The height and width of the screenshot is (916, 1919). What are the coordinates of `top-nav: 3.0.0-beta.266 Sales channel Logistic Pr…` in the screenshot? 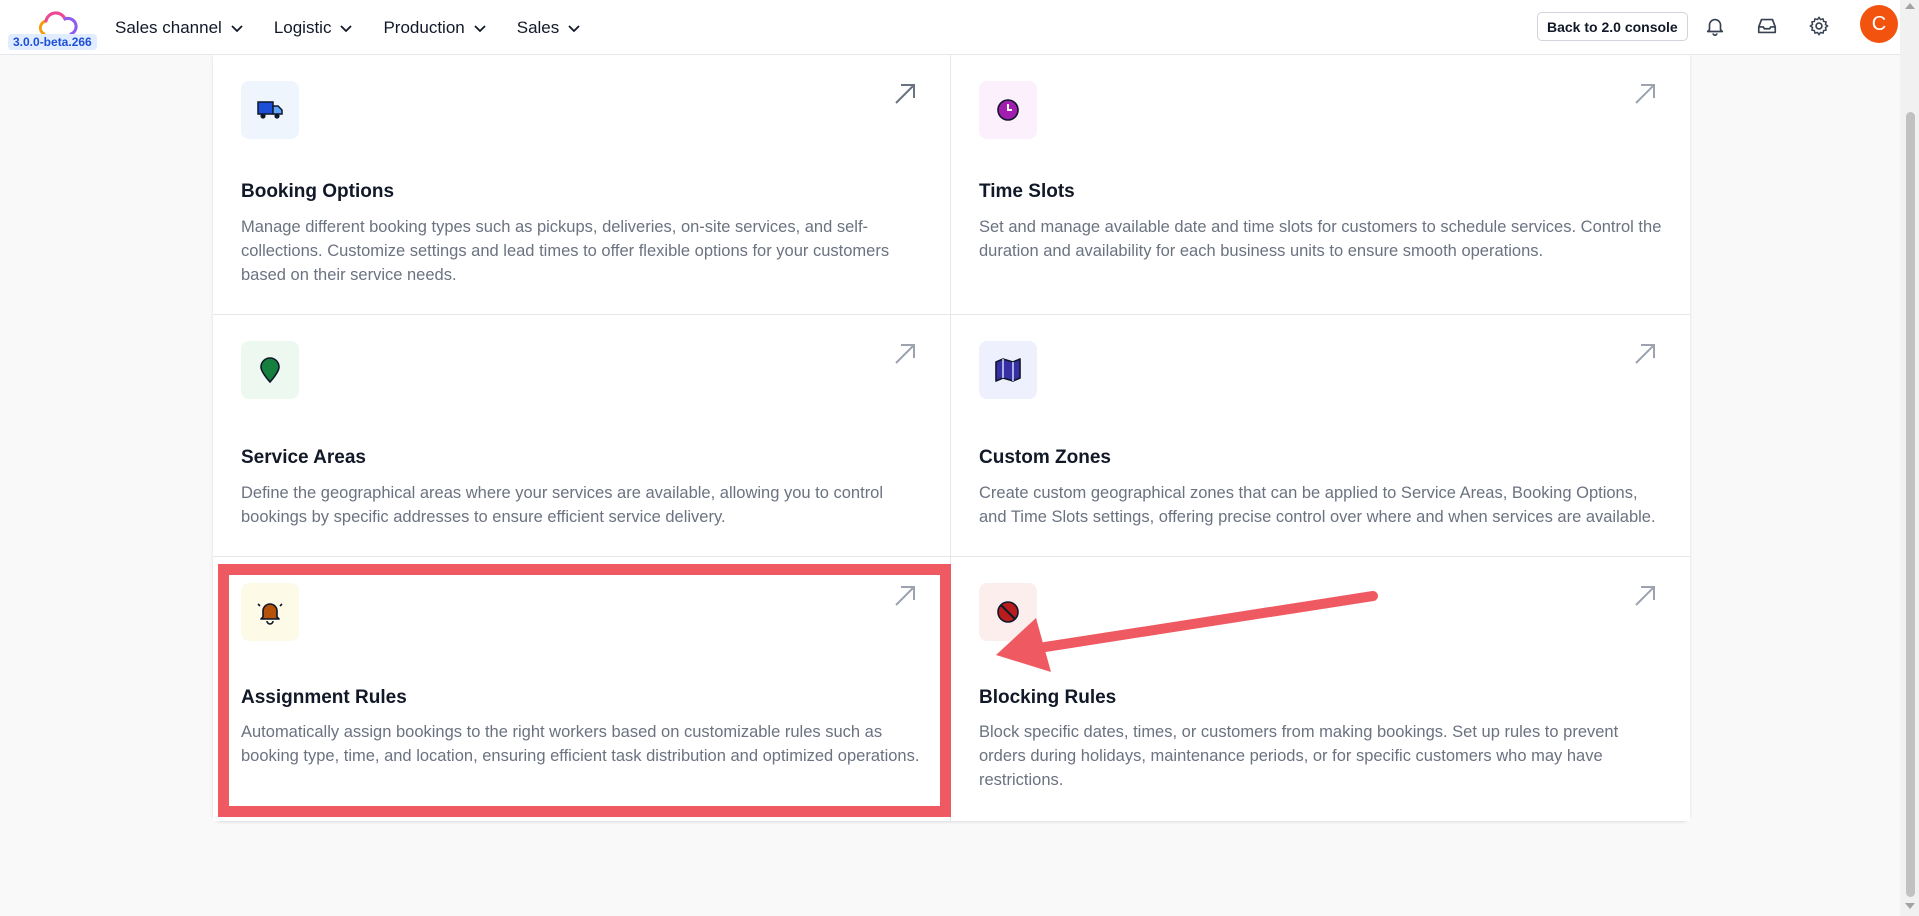 It's located at (950, 27).